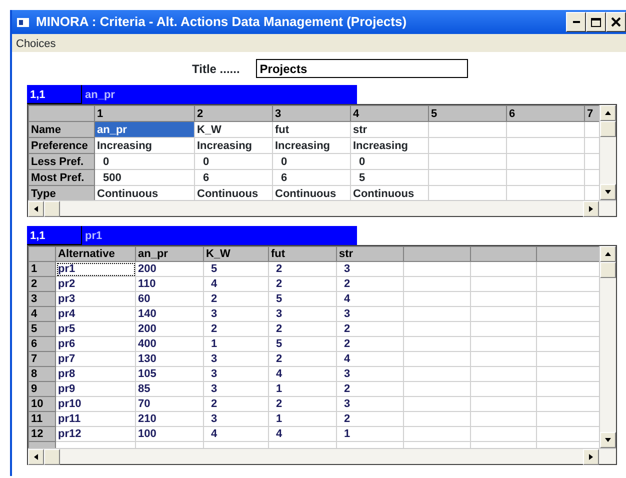 The image size is (626, 478). What do you see at coordinates (144, 130) in the screenshot?
I see `table-cell: an_pr` at bounding box center [144, 130].